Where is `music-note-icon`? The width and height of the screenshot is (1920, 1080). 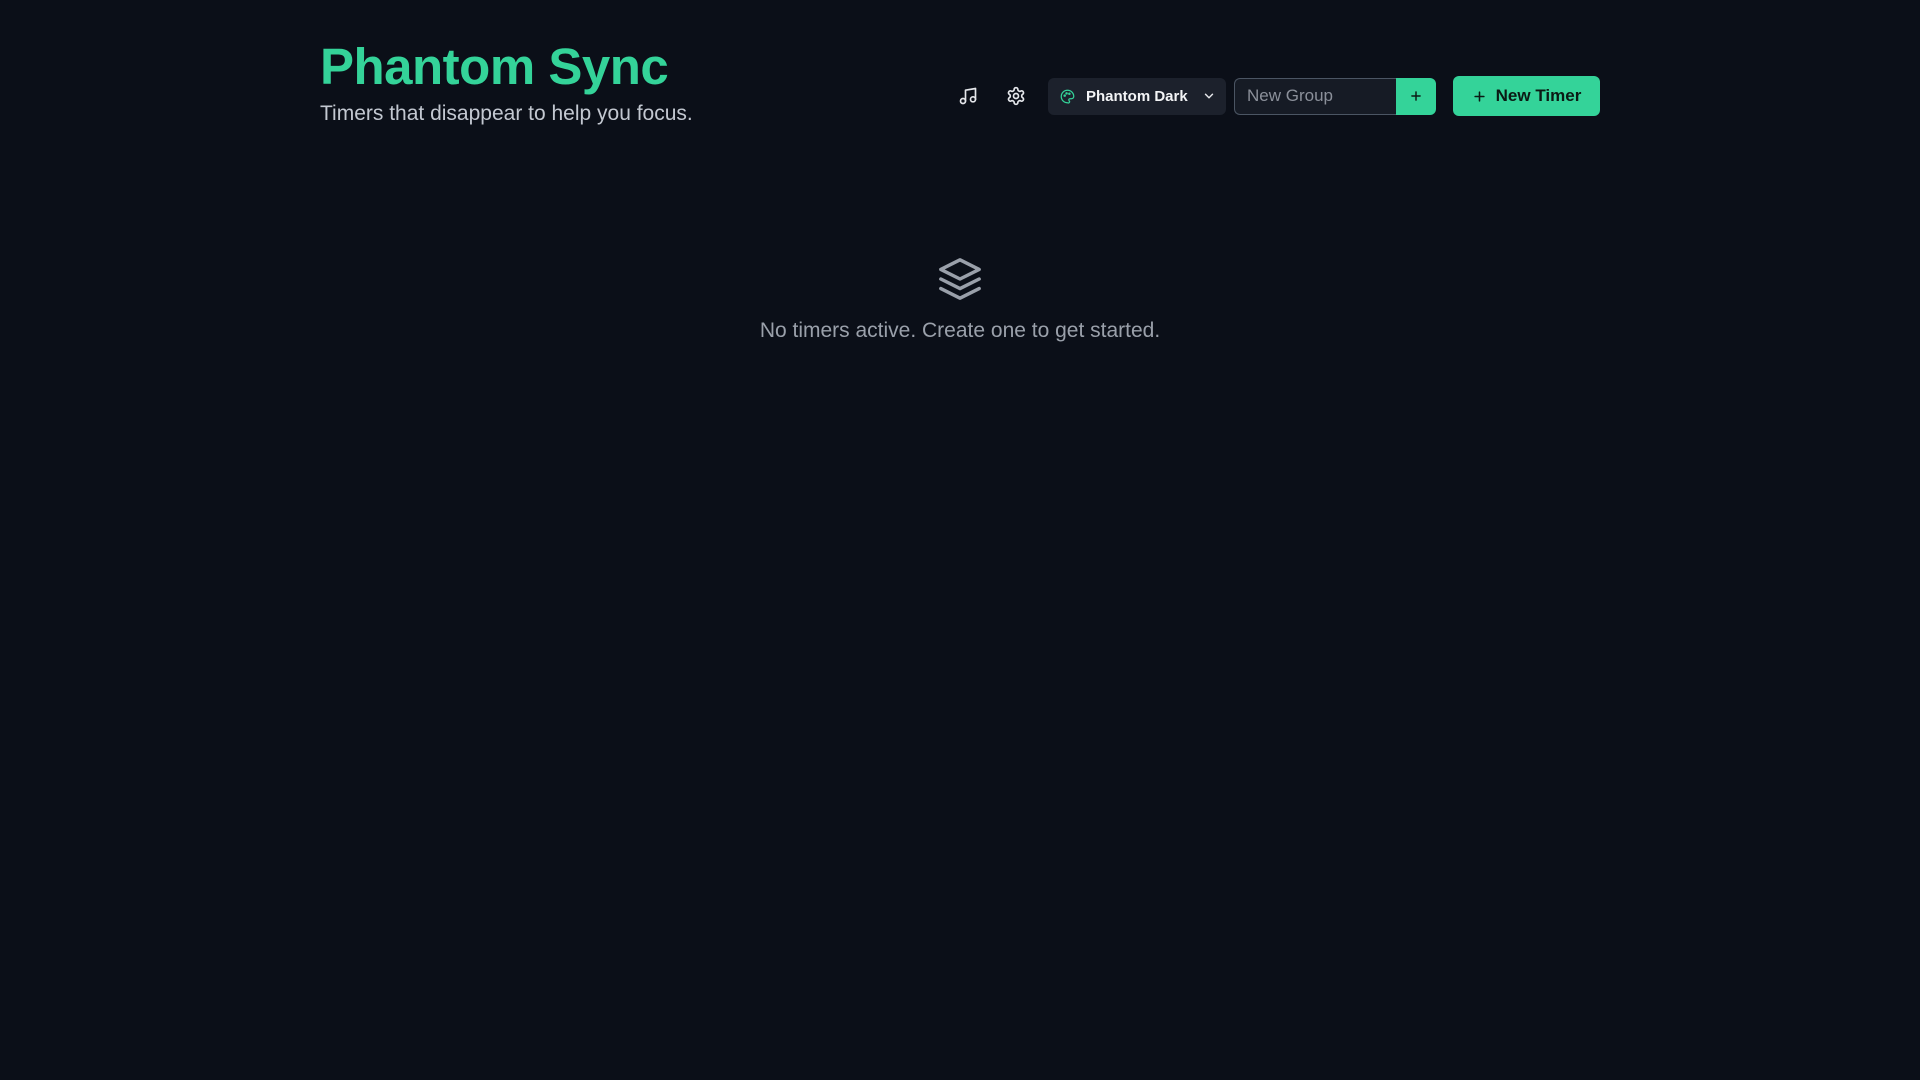
music-note-icon is located at coordinates (968, 96).